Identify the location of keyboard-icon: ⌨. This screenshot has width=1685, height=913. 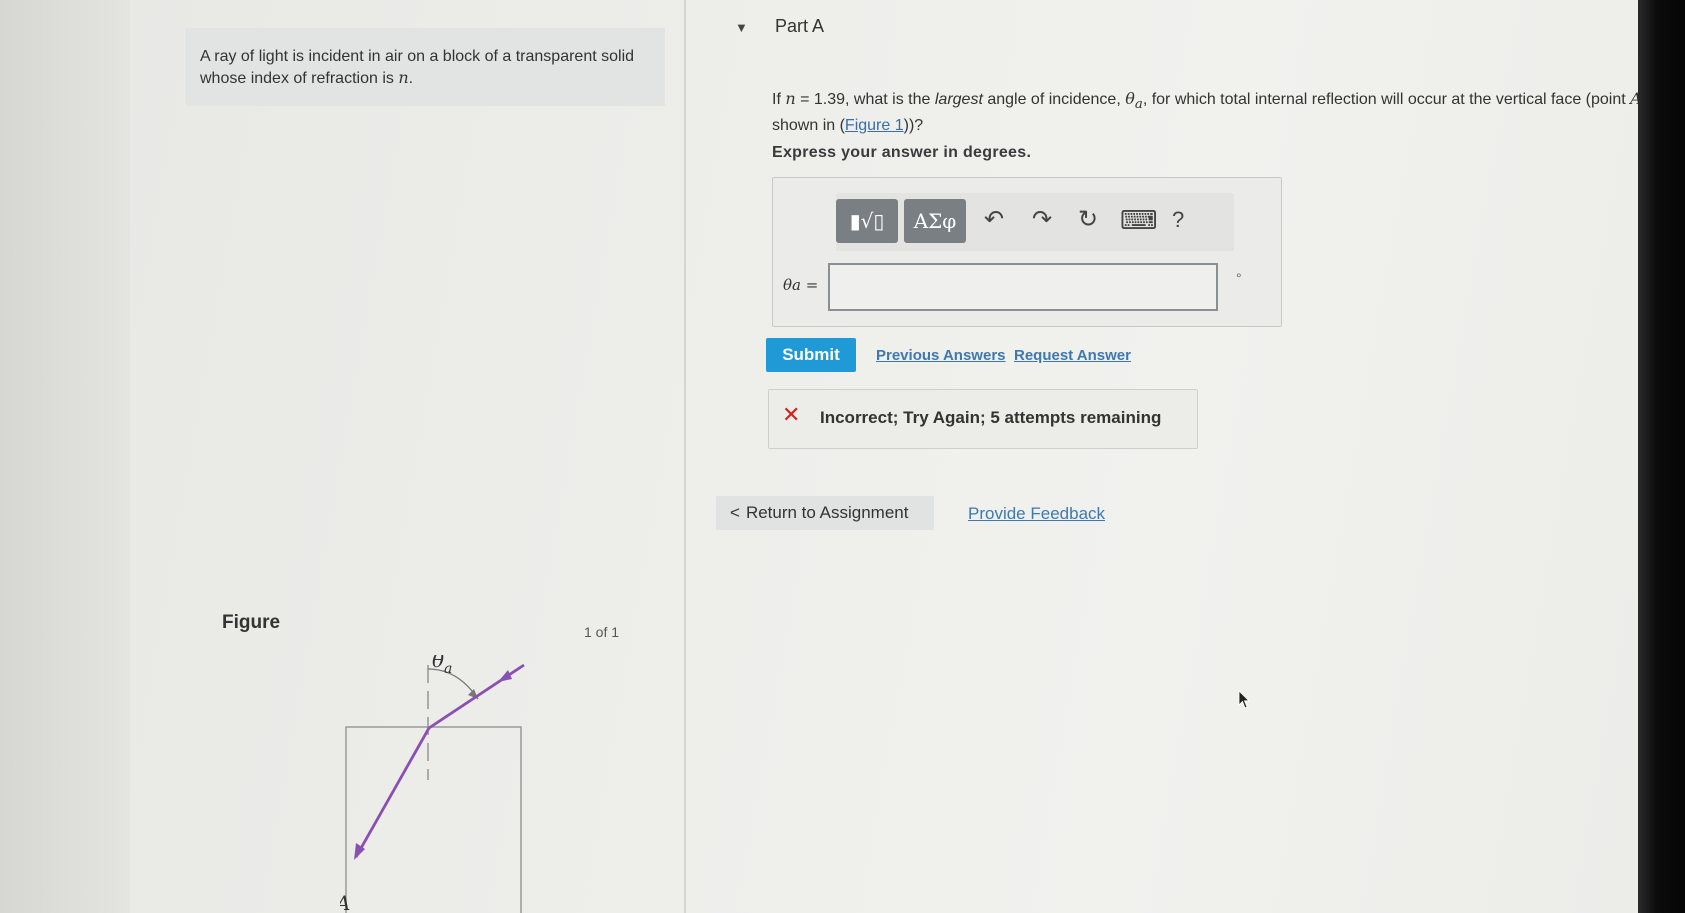
(1139, 220).